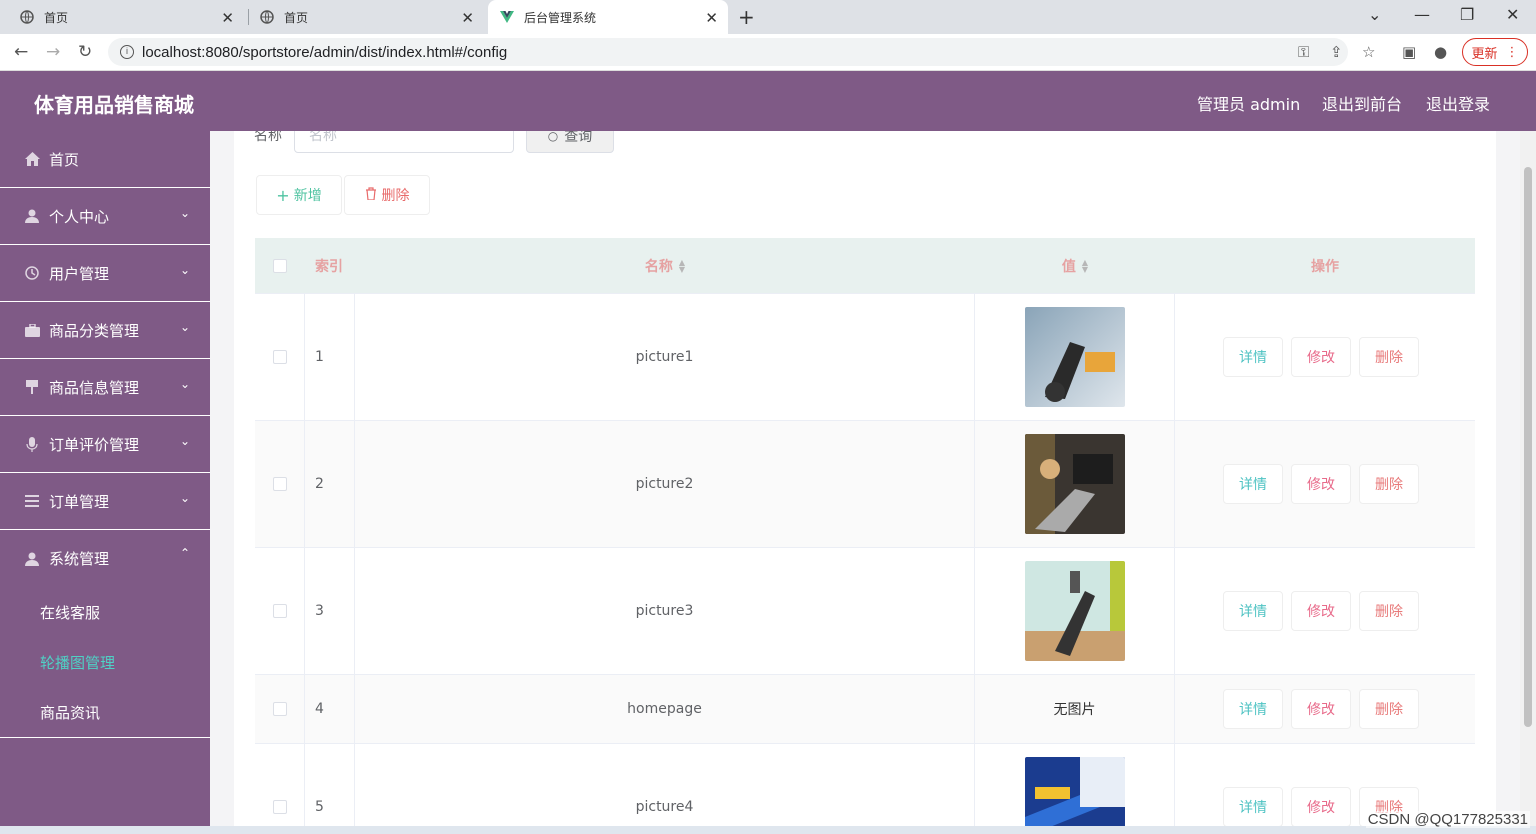  Describe the element at coordinates (32, 501) in the screenshot. I see `list-icon` at that location.